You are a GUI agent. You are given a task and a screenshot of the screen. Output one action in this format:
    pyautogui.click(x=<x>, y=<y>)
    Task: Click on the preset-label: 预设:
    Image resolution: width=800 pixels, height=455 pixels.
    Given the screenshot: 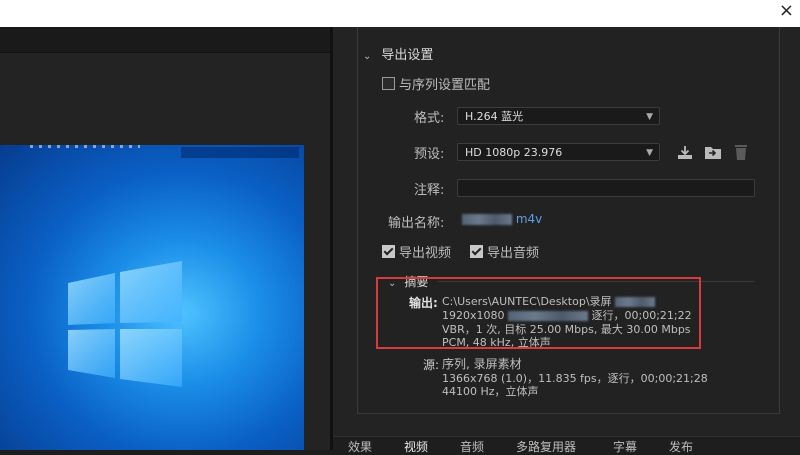 What is the action you would take?
    pyautogui.click(x=429, y=154)
    